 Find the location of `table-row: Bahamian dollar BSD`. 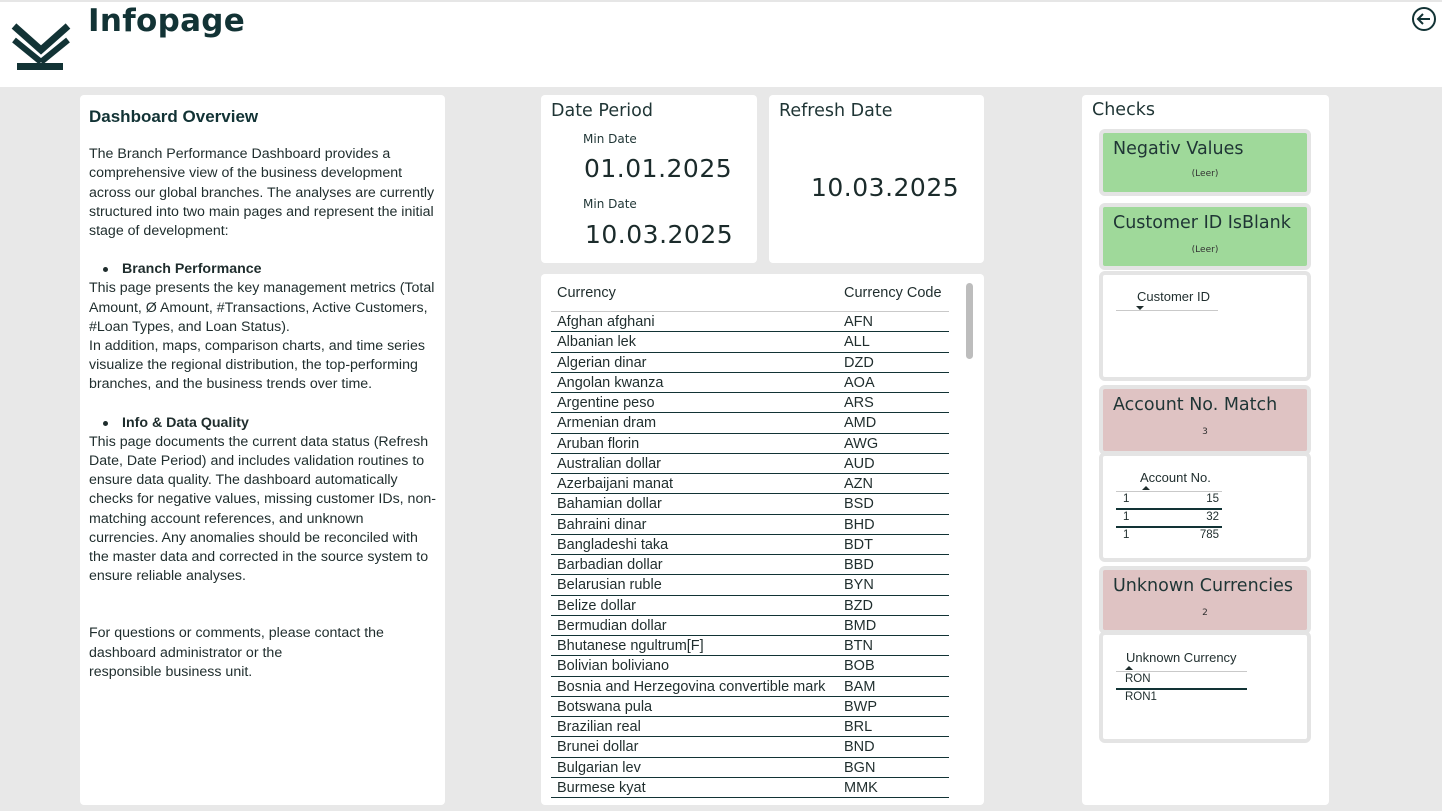

table-row: Bahamian dollar BSD is located at coordinates (750, 504).